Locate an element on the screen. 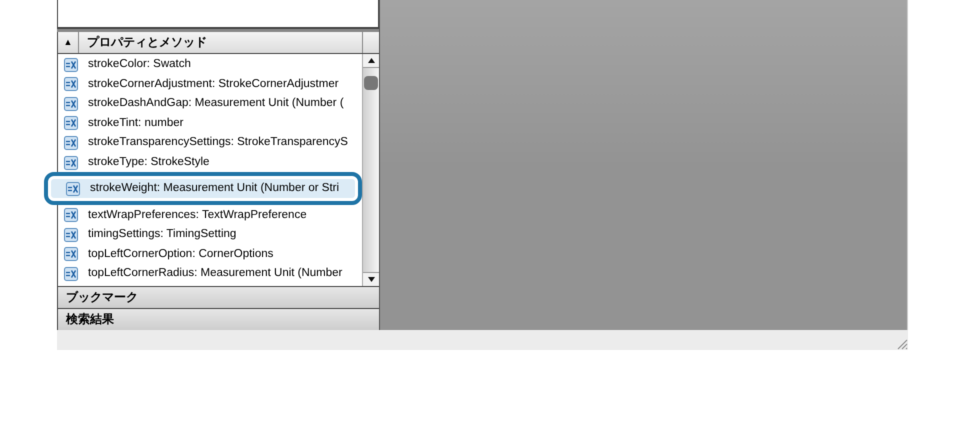  property-row: strokeWeight: Measurement Unit (Number or Stri is located at coordinates (203, 189).